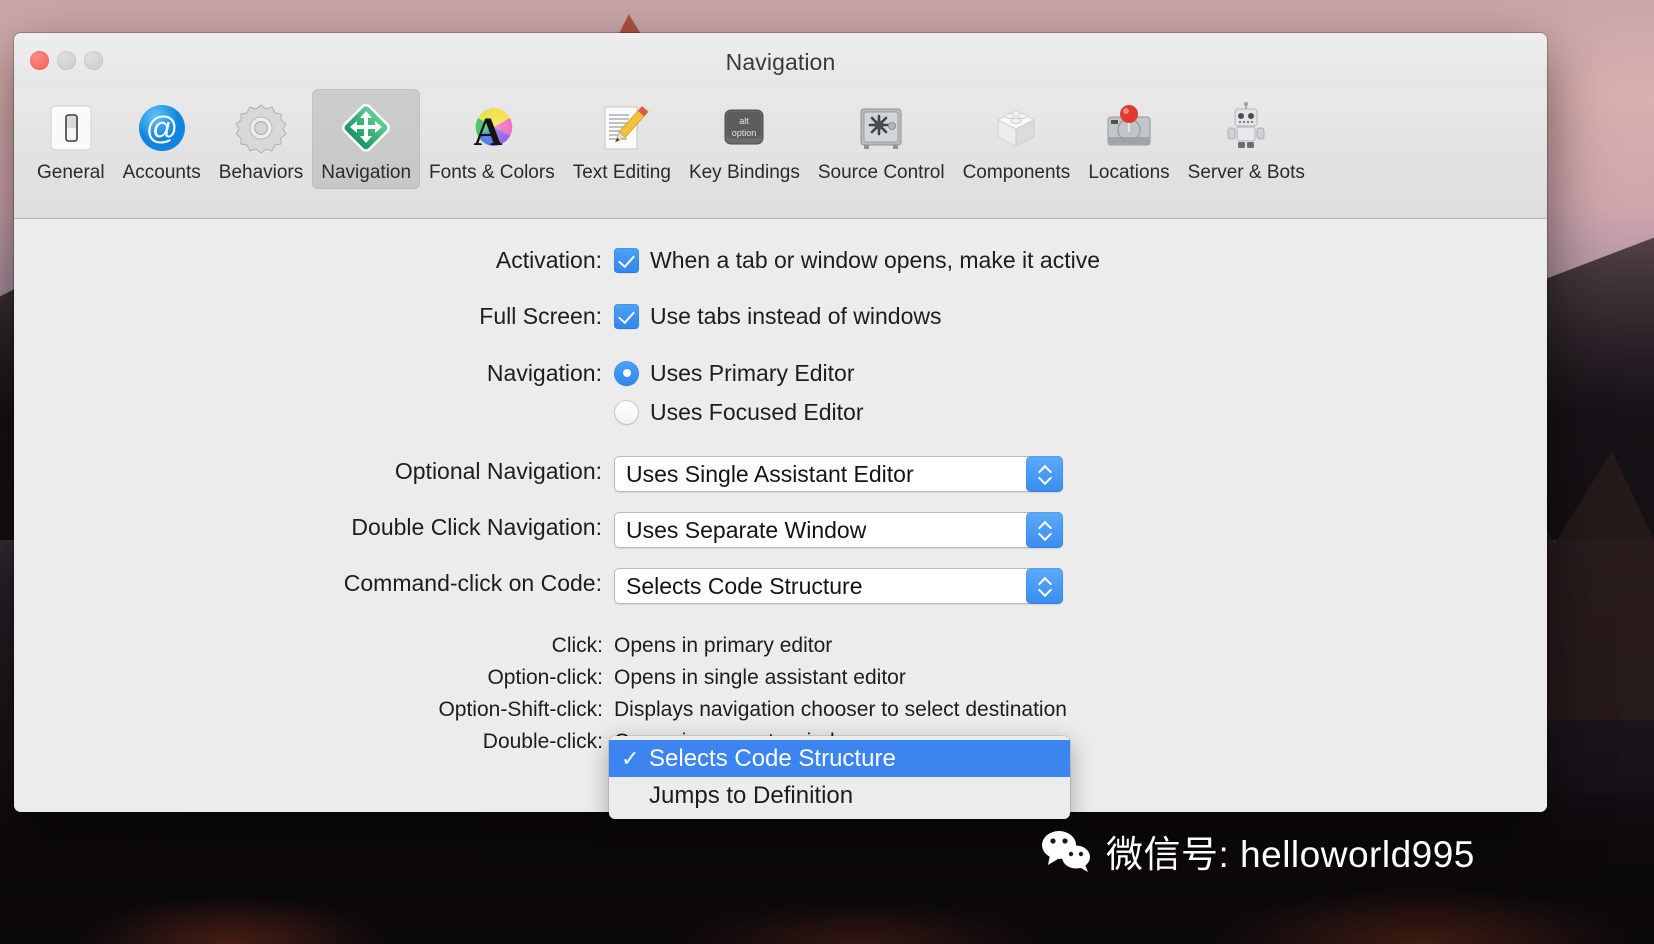 This screenshot has width=1654, height=944. I want to click on full-screen-checkbox, so click(626, 316).